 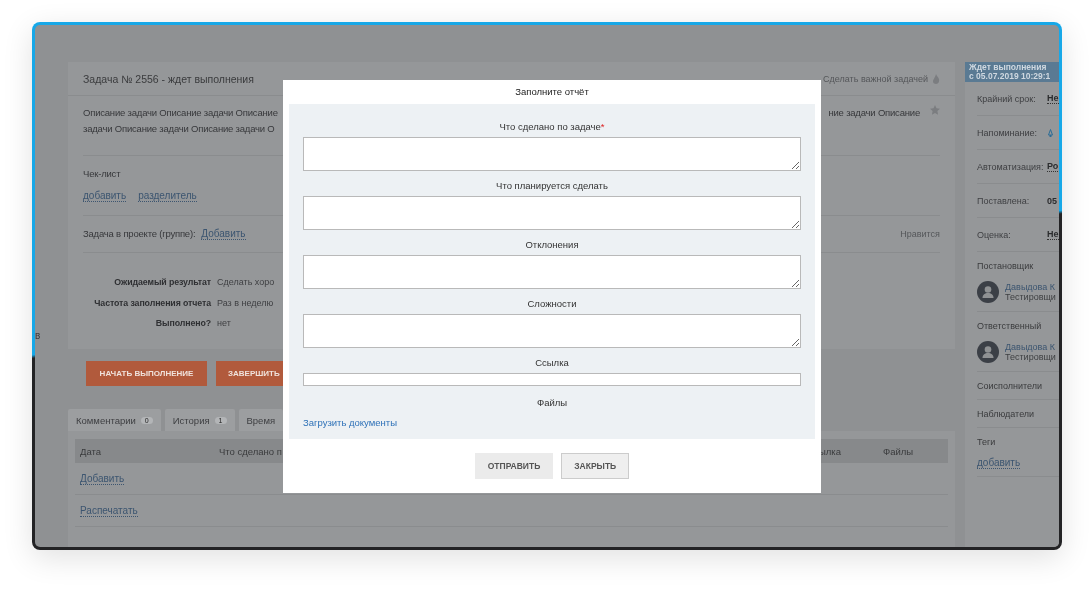 I want to click on section-title: Ответственный, so click(x=1010, y=326).